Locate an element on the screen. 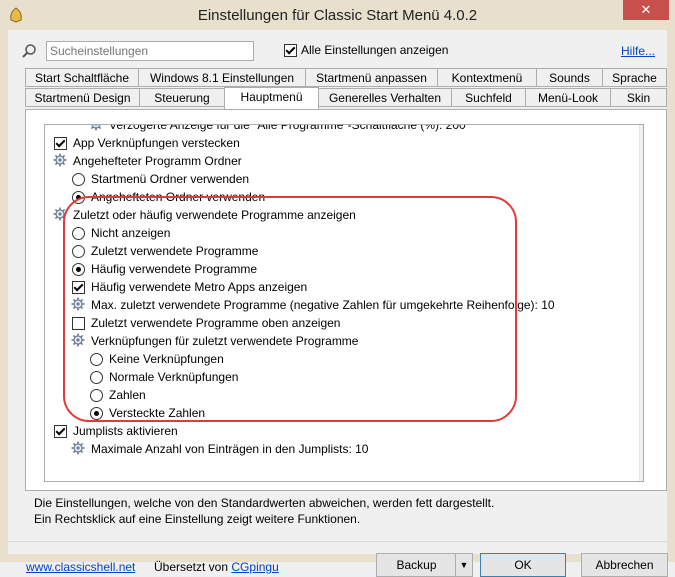 The image size is (675, 577). show-all-settings-checkbox: Alle Einstellungen anzeigen is located at coordinates (366, 50).